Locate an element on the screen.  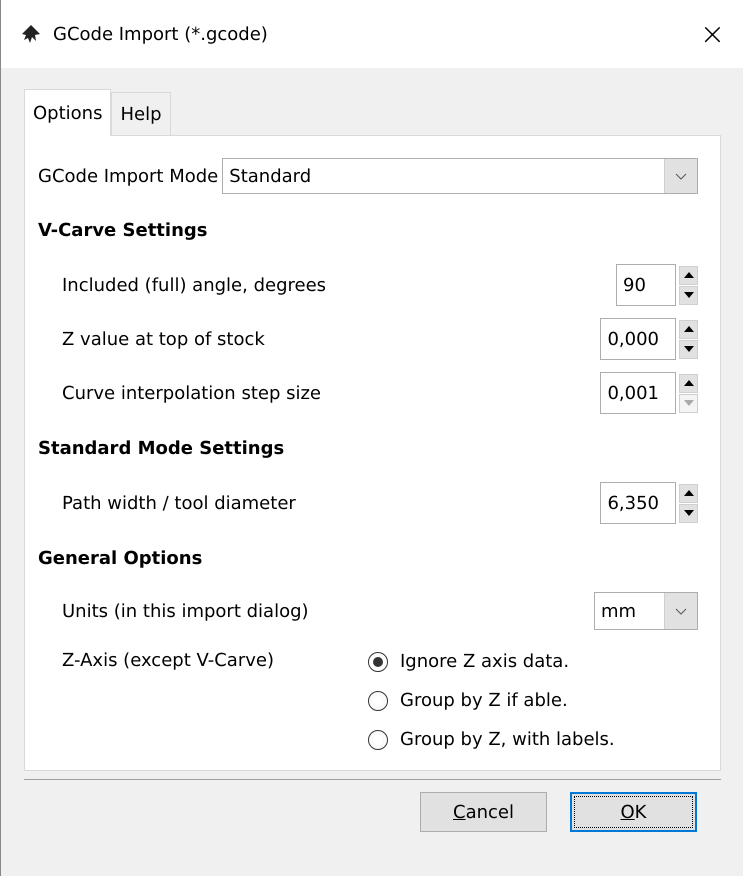
field-label: Included (full) angle, degrees is located at coordinates (194, 285).